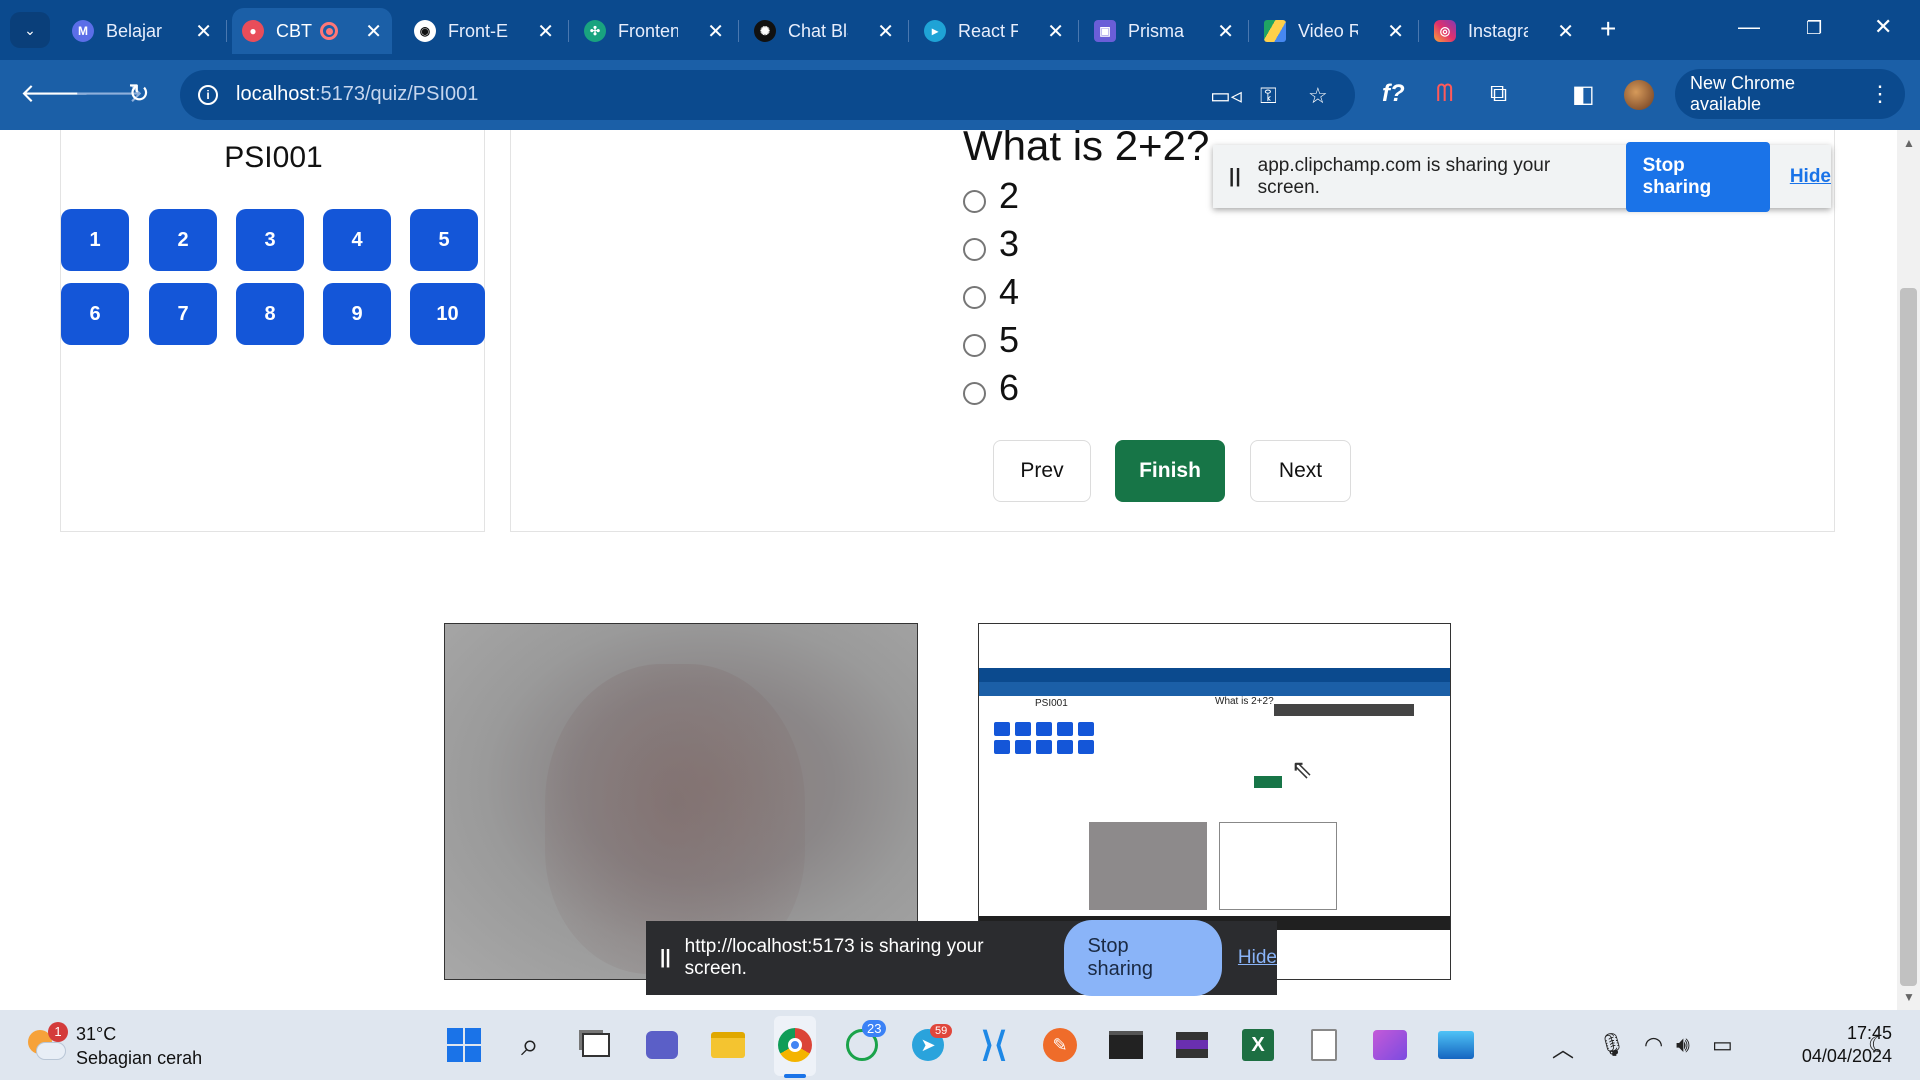 The width and height of the screenshot is (1920, 1080). I want to click on postman-icon: ✎, so click(1060, 1045).